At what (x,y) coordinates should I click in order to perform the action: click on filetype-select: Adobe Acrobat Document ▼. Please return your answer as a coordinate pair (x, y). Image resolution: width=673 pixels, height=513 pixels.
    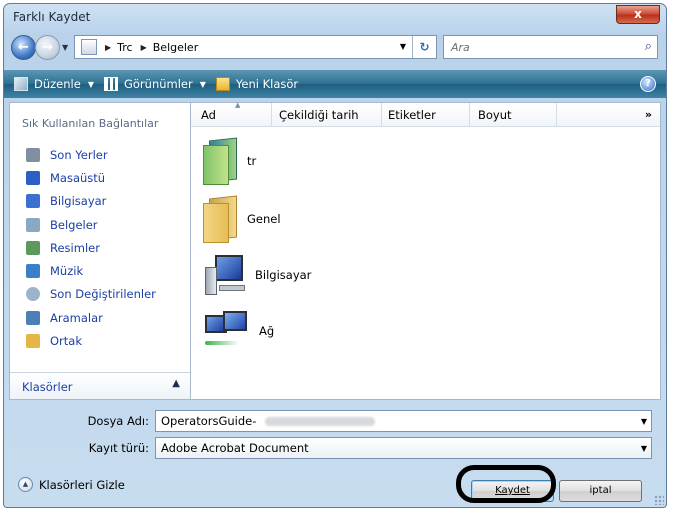
    Looking at the image, I should click on (403, 448).